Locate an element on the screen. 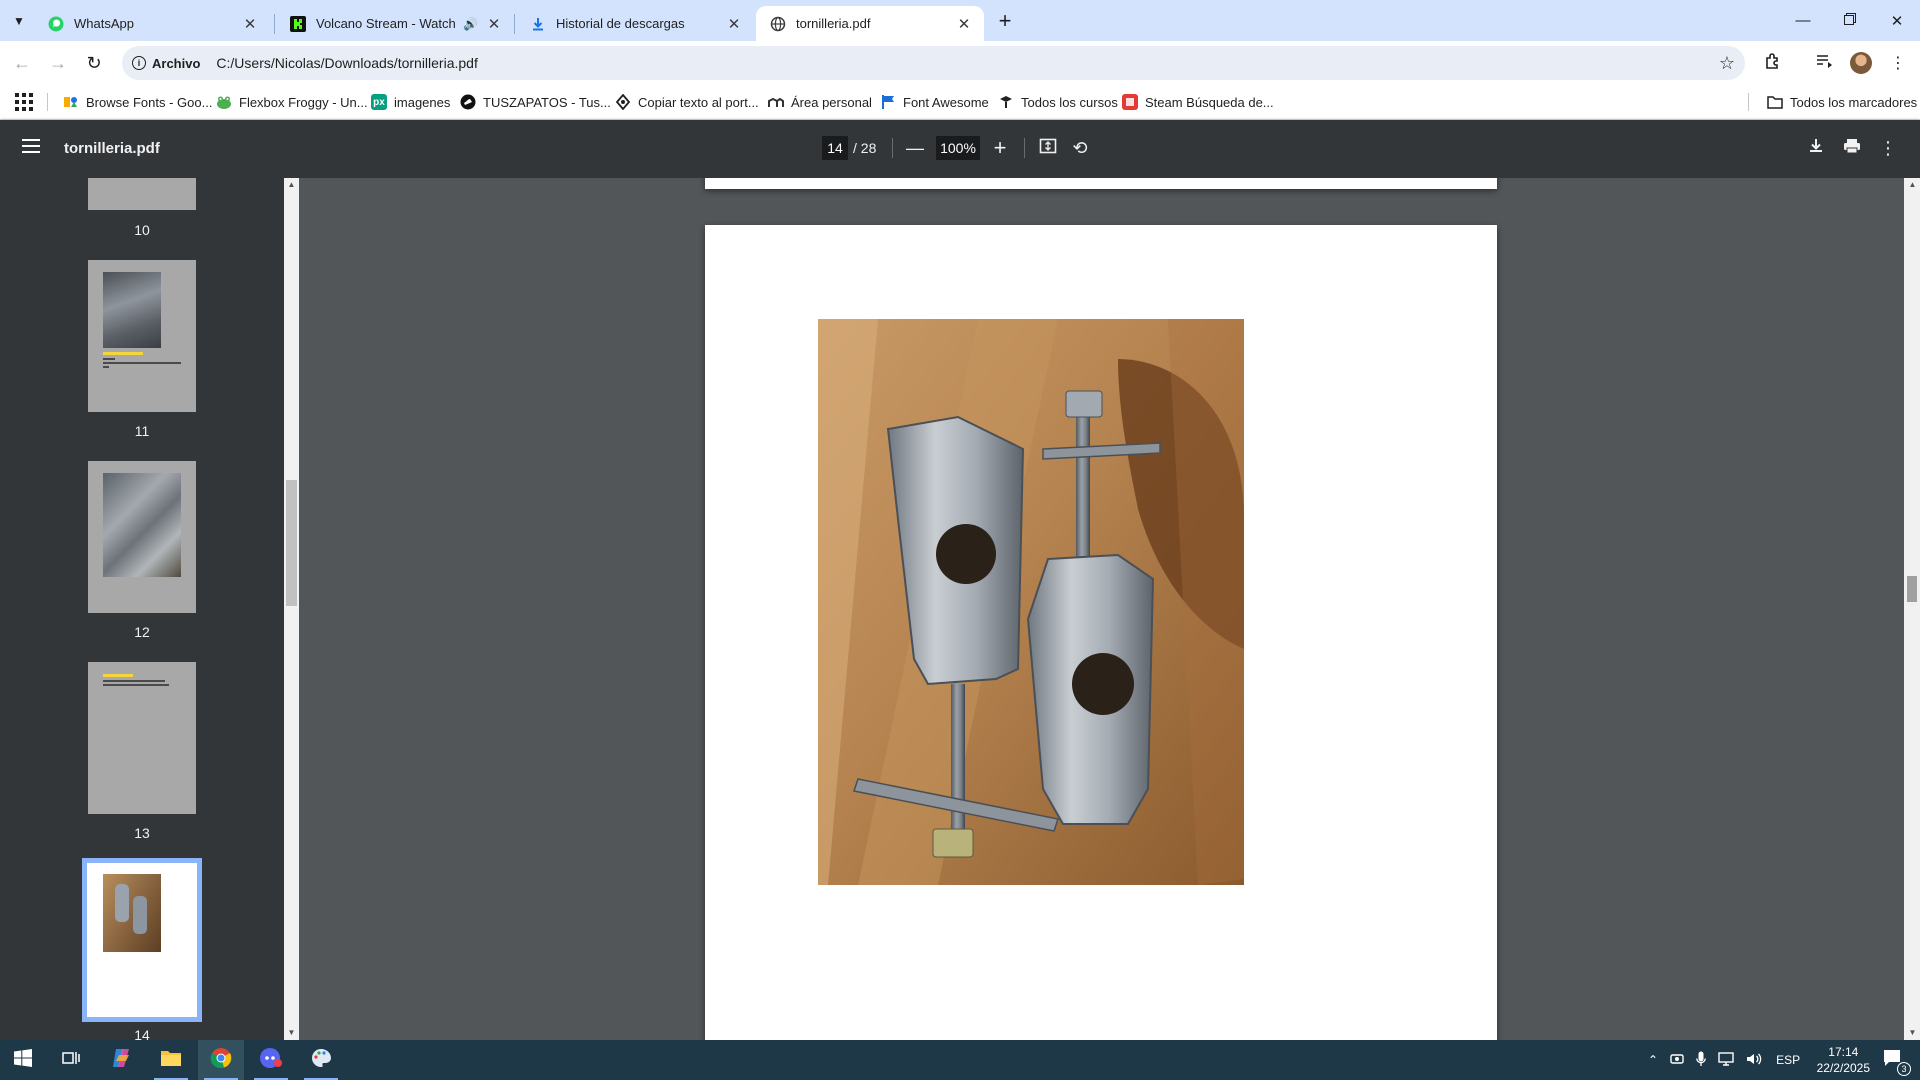 The height and width of the screenshot is (1080, 1920). chrome-taskbar-button is located at coordinates (221, 1060).